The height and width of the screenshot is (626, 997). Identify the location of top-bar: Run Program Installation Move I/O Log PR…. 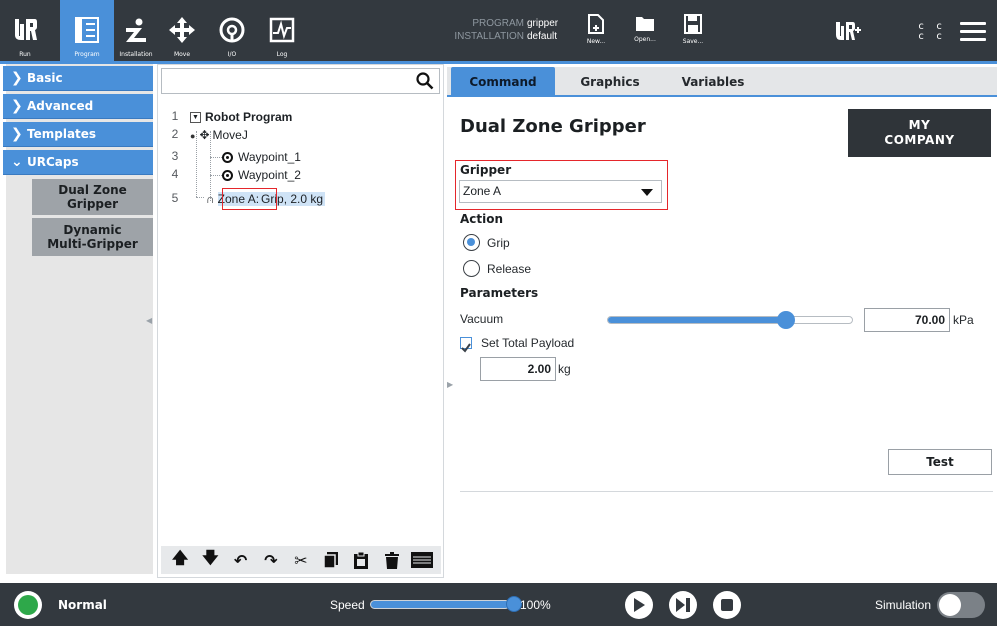
(498, 32).